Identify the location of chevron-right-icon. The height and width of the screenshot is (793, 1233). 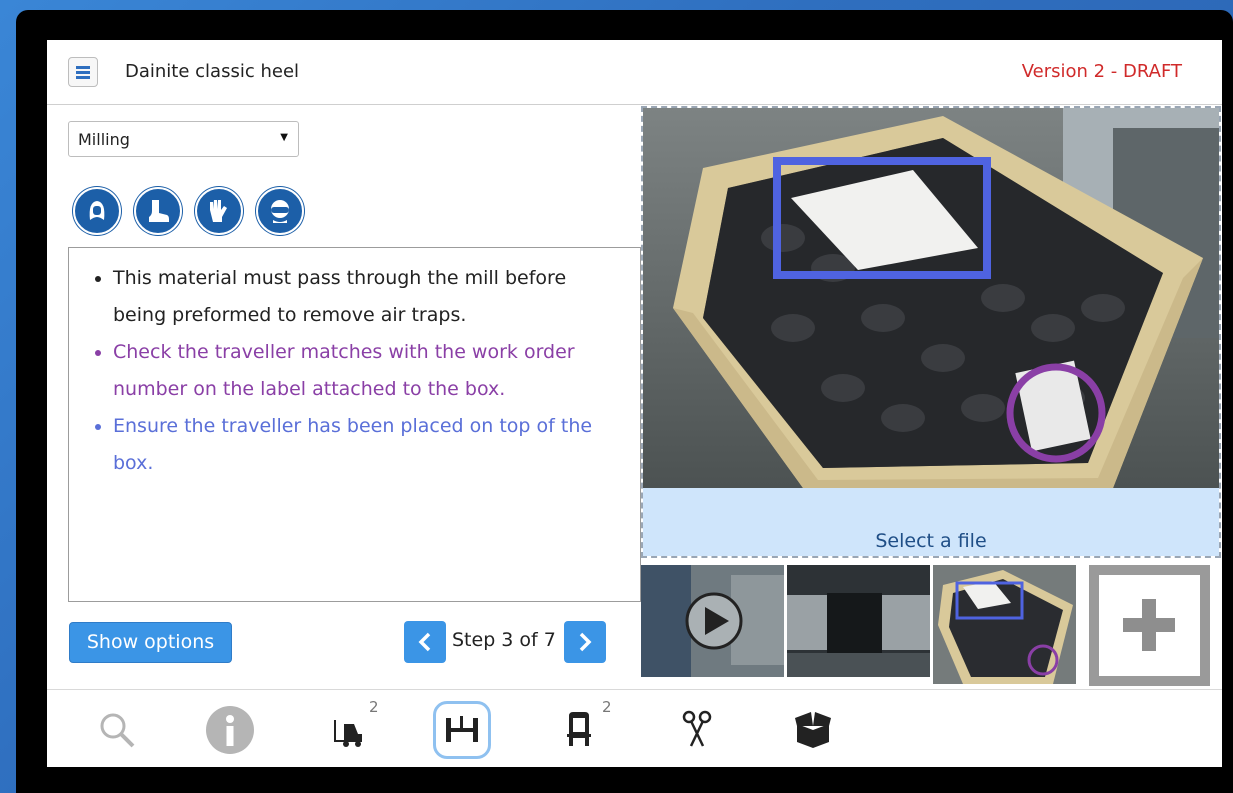
(585, 642).